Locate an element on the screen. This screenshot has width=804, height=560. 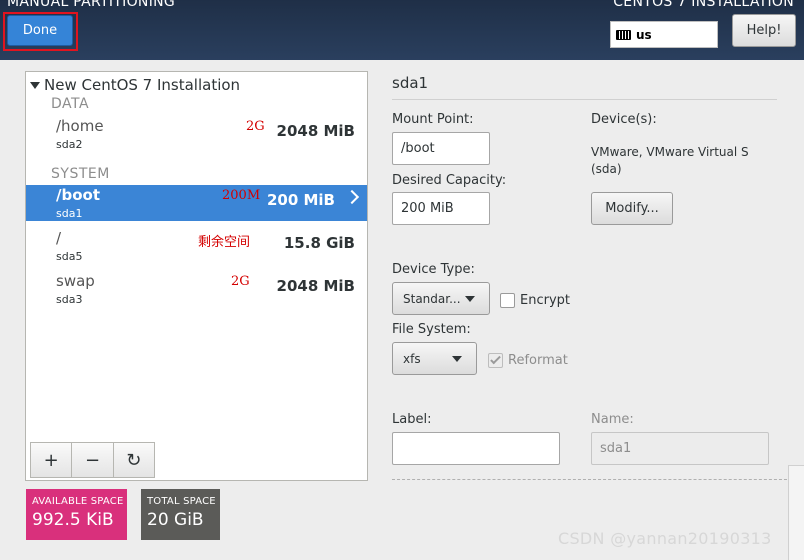
file-system-label: File System: is located at coordinates (431, 329).